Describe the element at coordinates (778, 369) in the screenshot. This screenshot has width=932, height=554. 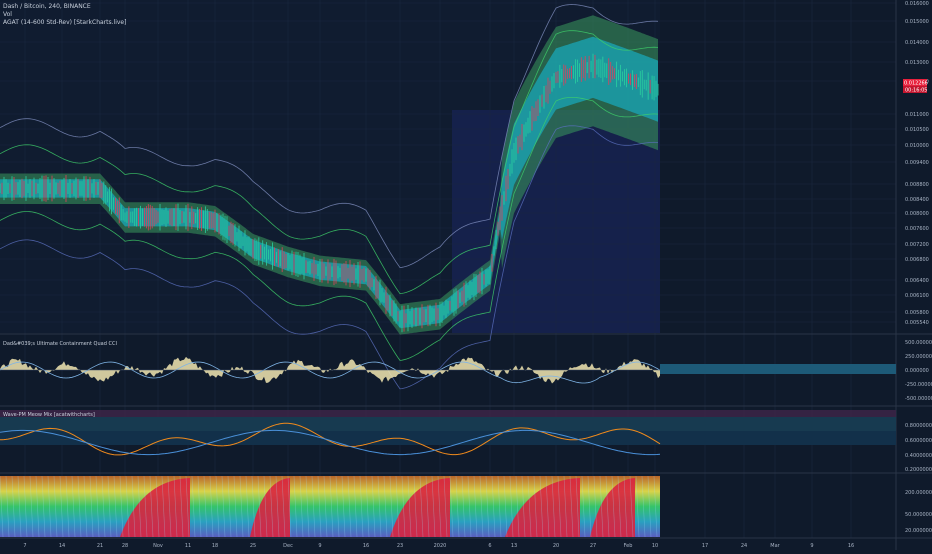
I see `cci-zone-right` at that location.